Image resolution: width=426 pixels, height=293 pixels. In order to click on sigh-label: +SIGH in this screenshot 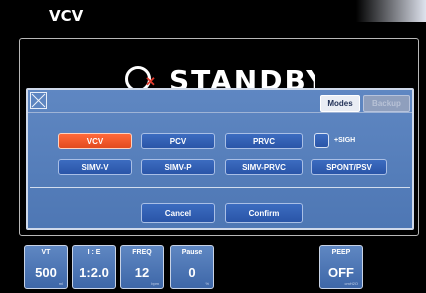, I will do `click(345, 140)`.